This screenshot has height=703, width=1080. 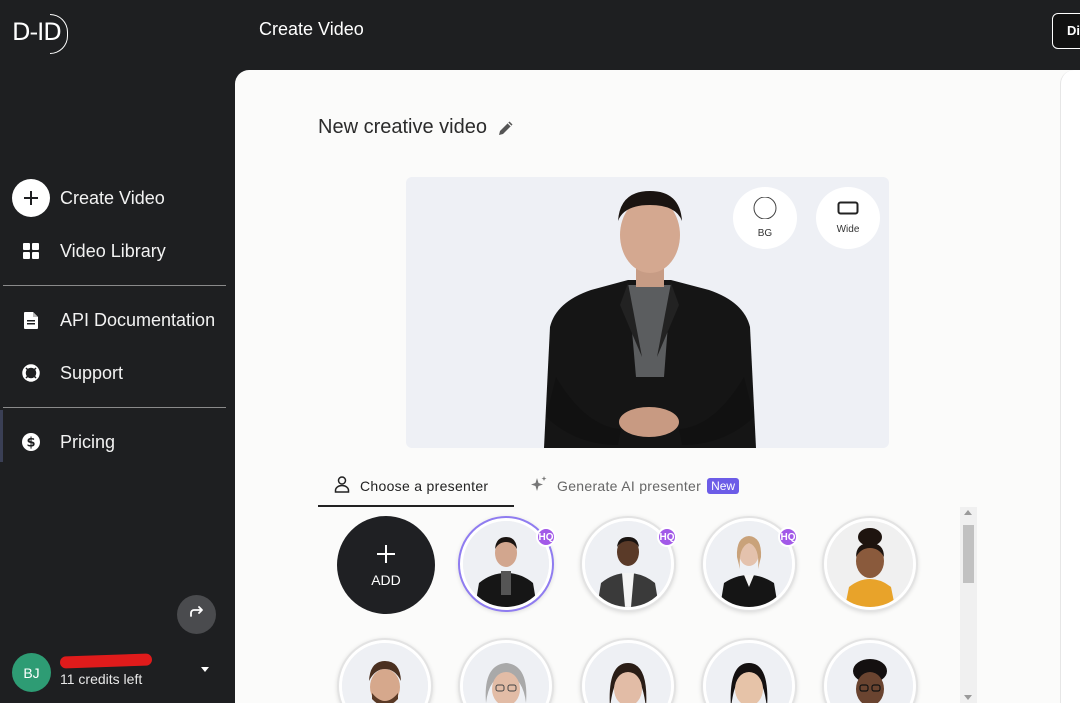 I want to click on d-id-logo: D-ID, so click(x=40, y=36).